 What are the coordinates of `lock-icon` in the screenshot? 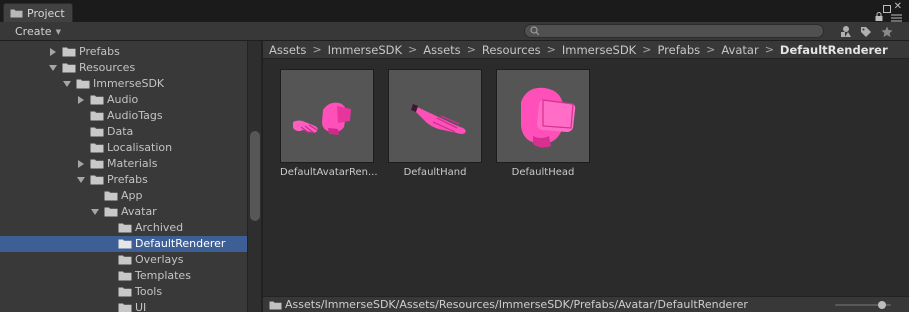 It's located at (879, 16).